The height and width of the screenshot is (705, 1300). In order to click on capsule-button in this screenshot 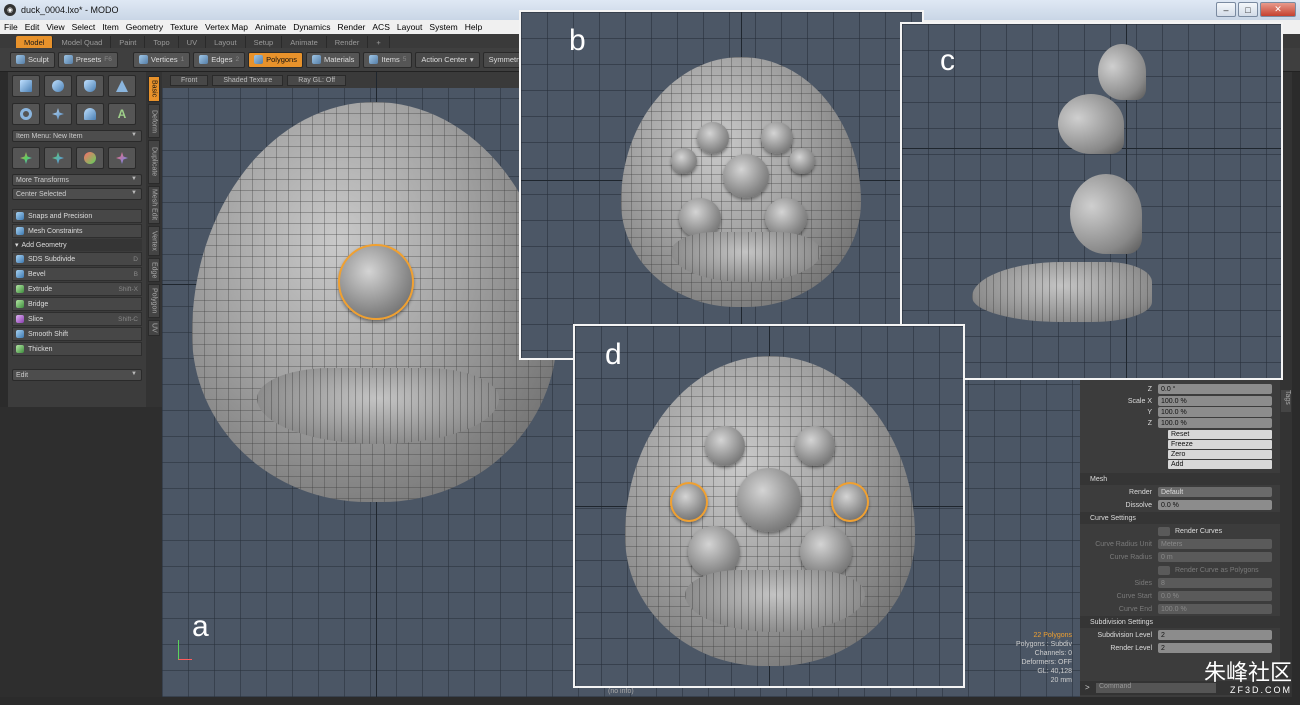, I will do `click(90, 114)`.